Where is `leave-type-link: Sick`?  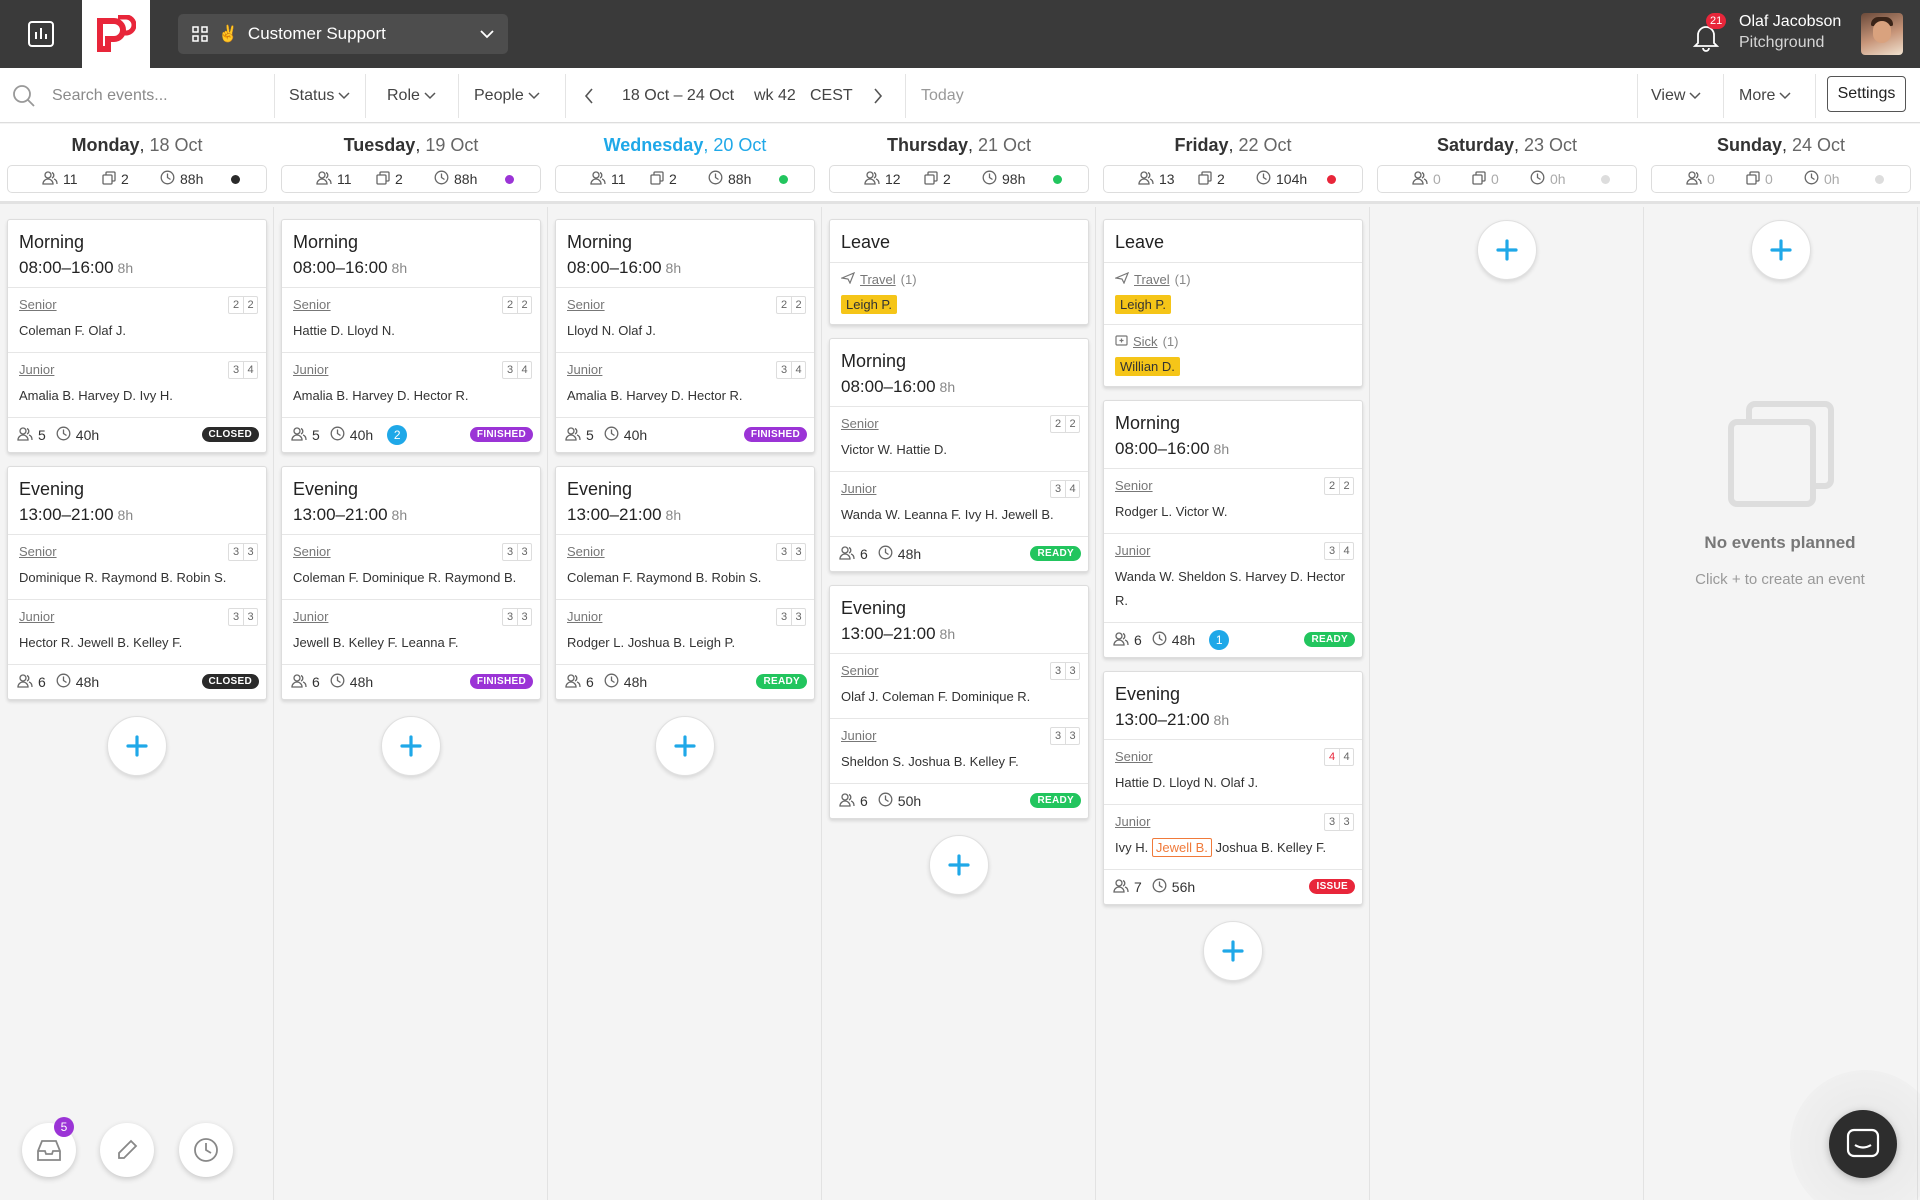
leave-type-link: Sick is located at coordinates (1145, 341).